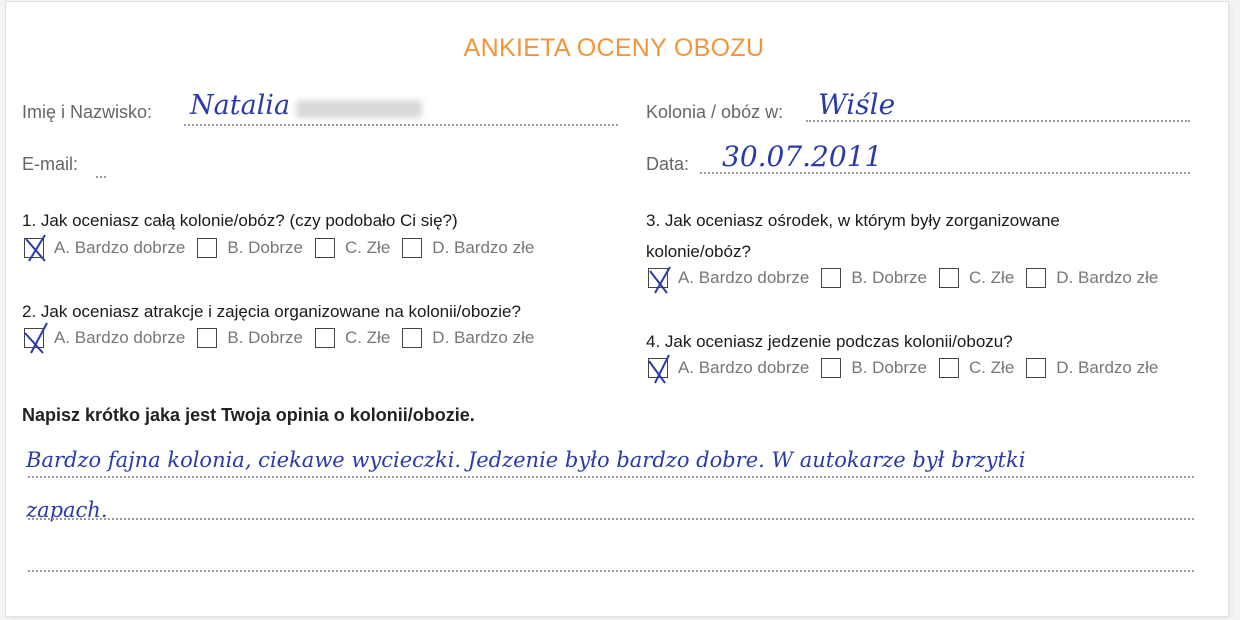  I want to click on q1-checkbox-a, so click(35, 248).